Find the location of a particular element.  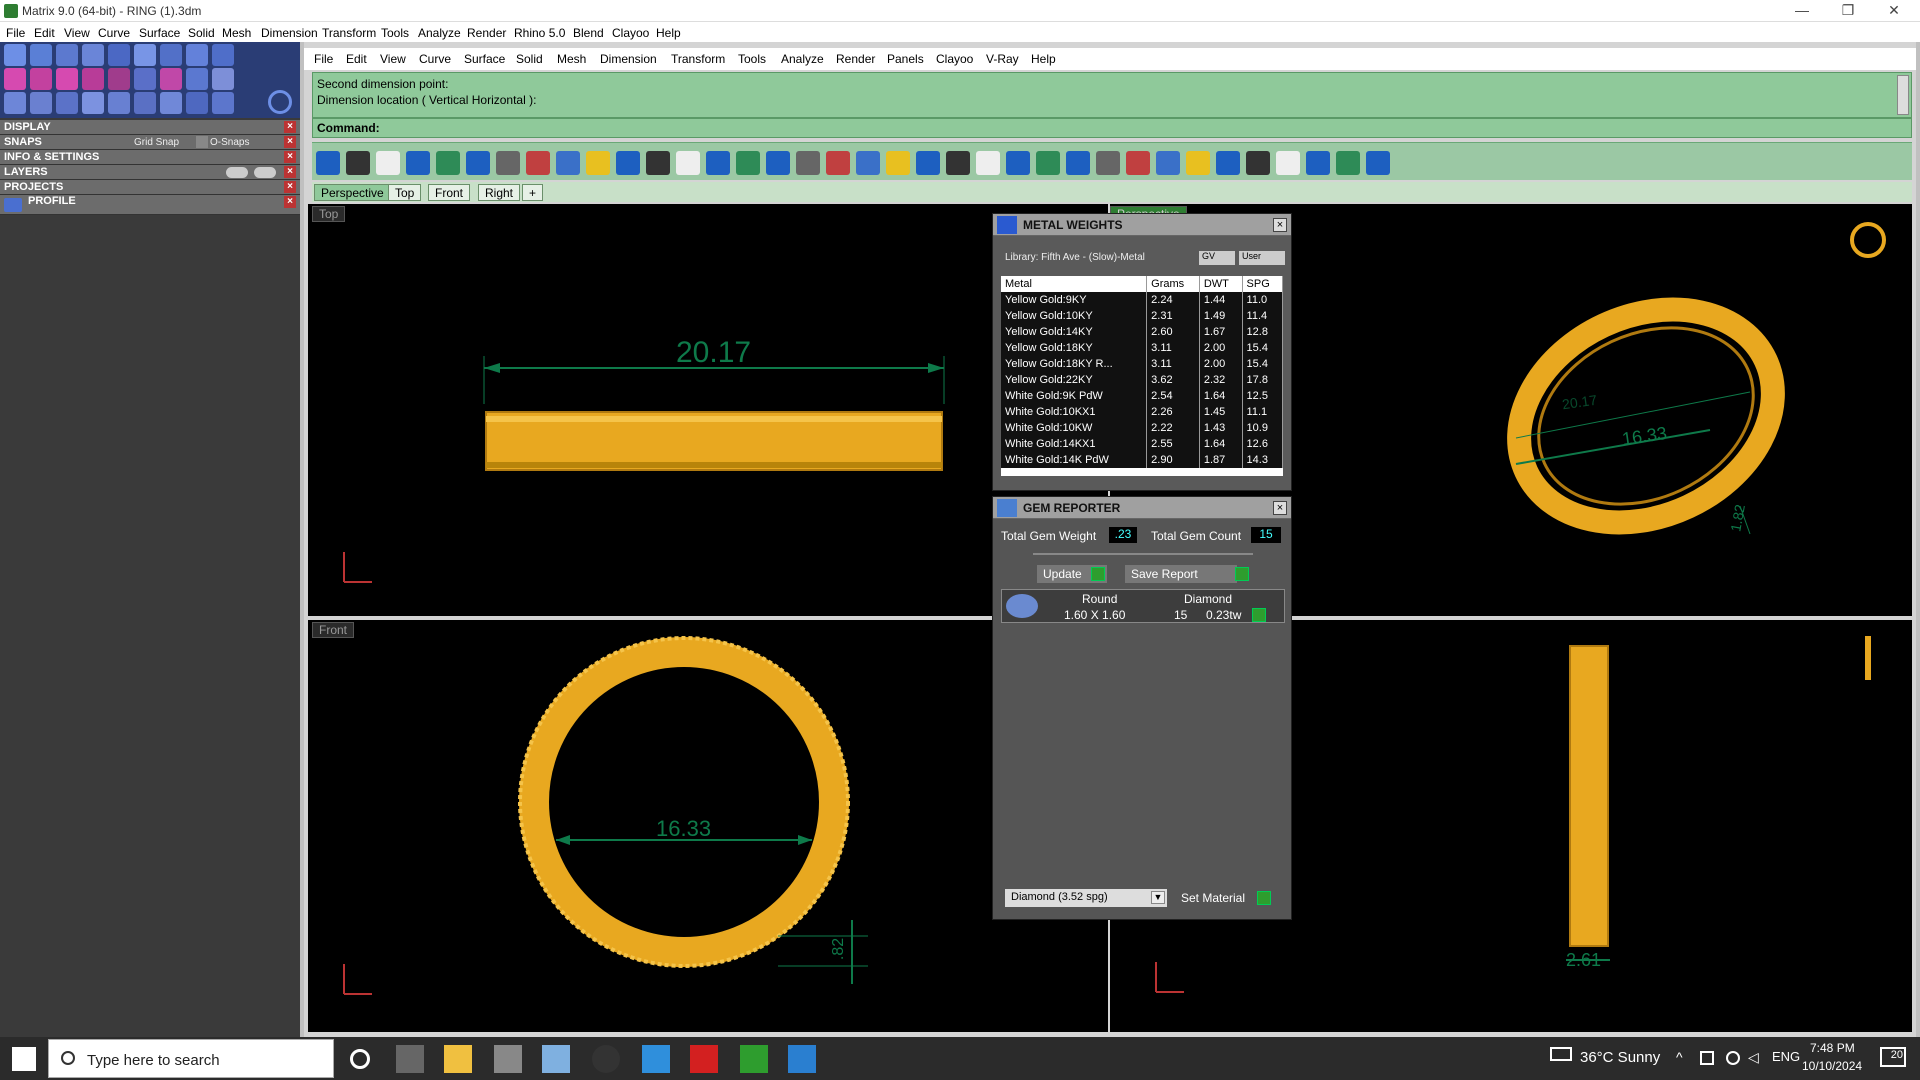

metal-weights-header: METAL WEIGHTS × is located at coordinates (1142, 225).